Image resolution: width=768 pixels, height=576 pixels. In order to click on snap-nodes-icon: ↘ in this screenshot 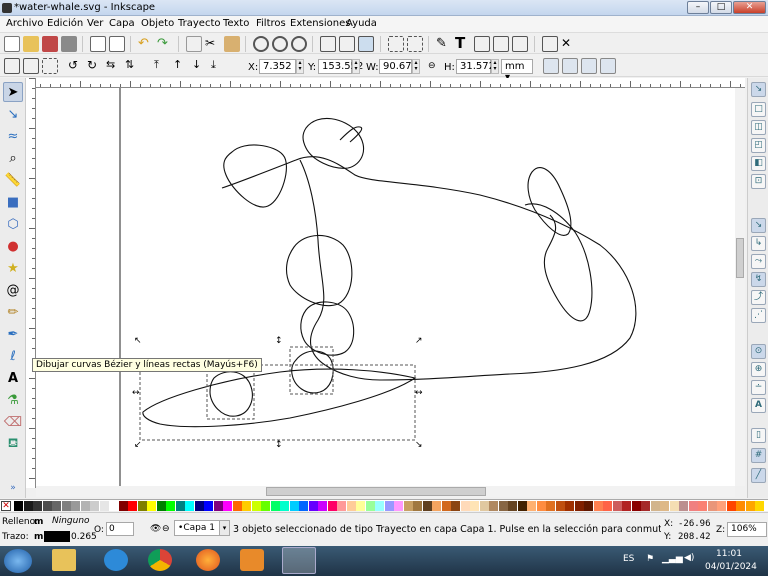, I will do `click(758, 225)`.